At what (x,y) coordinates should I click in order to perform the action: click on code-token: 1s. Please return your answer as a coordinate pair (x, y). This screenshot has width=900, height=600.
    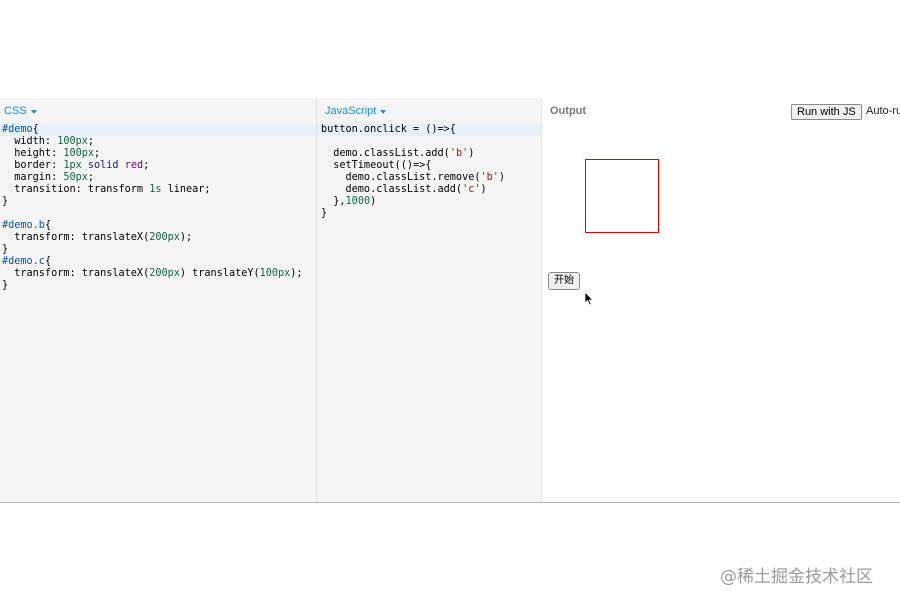
    Looking at the image, I should click on (155, 189).